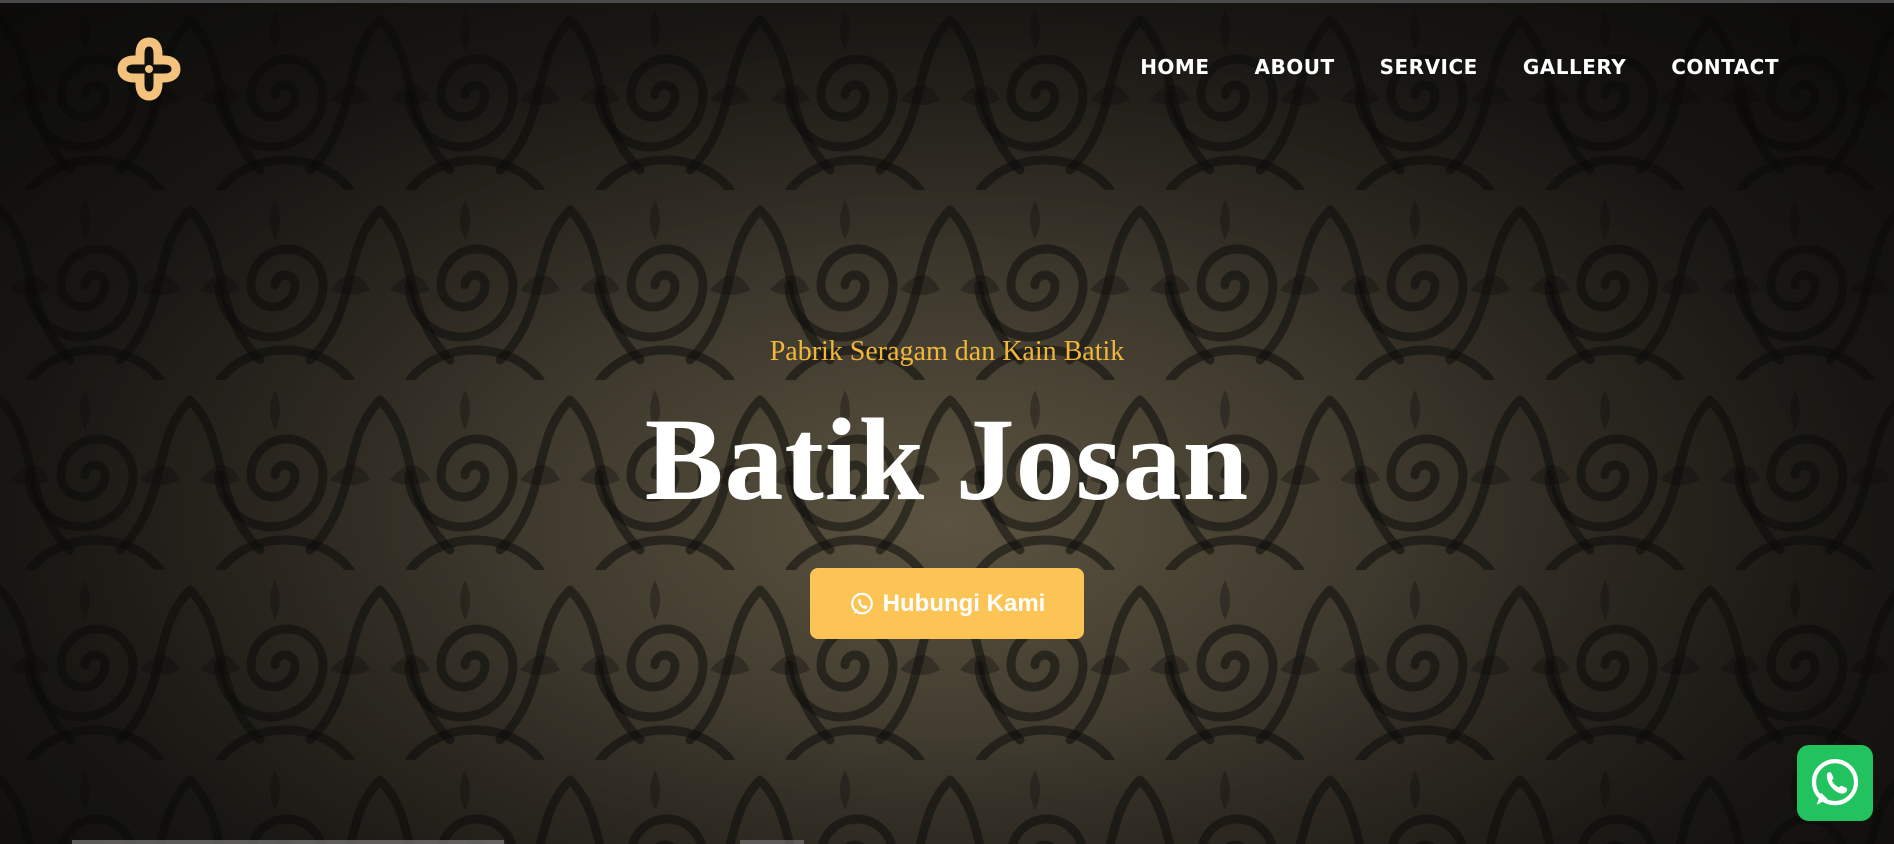  I want to click on contact-us-button: Hubungi Kami, so click(947, 603).